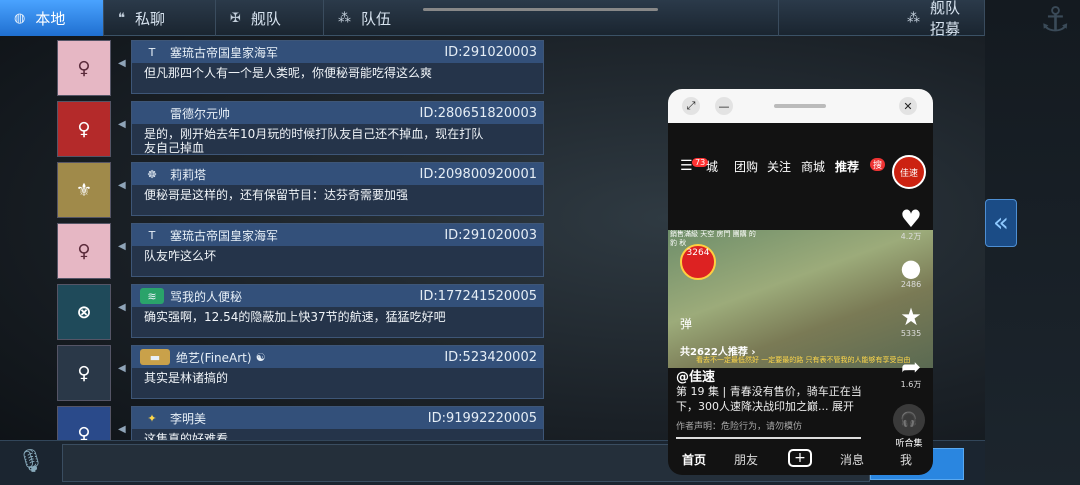 The height and width of the screenshot is (485, 1080). I want to click on tab-private-chat: ❝ 私聊, so click(160, 18).